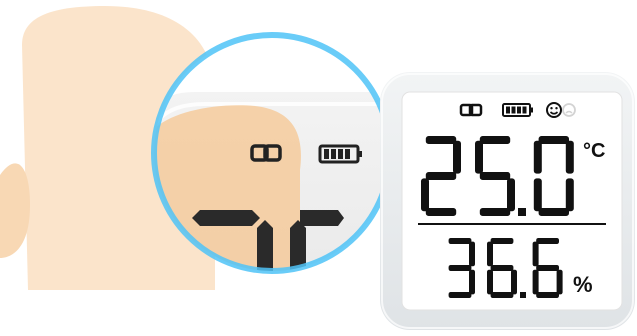  What do you see at coordinates (569, 195) in the screenshot?
I see `temperature-digit-2-segment-c` at bounding box center [569, 195].